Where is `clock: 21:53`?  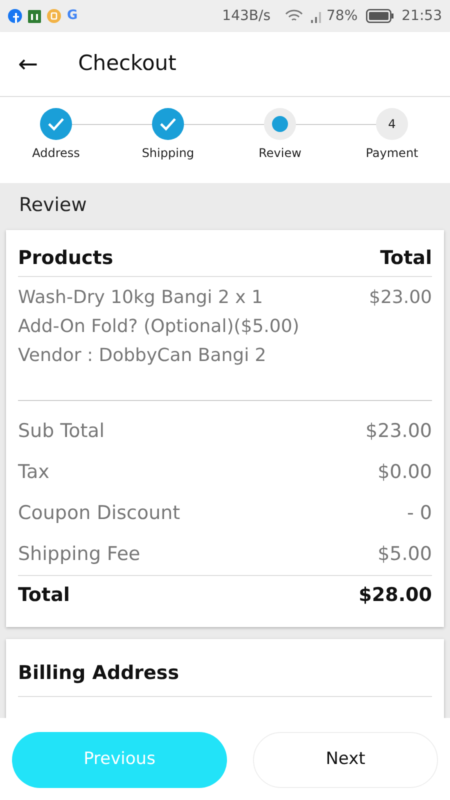
clock: 21:53 is located at coordinates (422, 16).